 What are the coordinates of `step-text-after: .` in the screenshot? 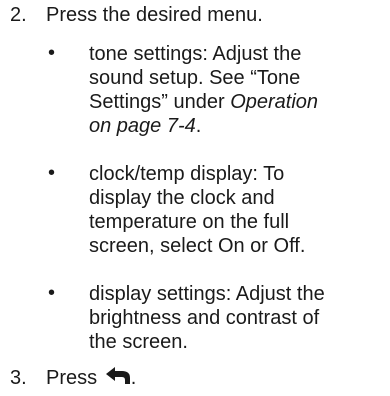 It's located at (133, 378).